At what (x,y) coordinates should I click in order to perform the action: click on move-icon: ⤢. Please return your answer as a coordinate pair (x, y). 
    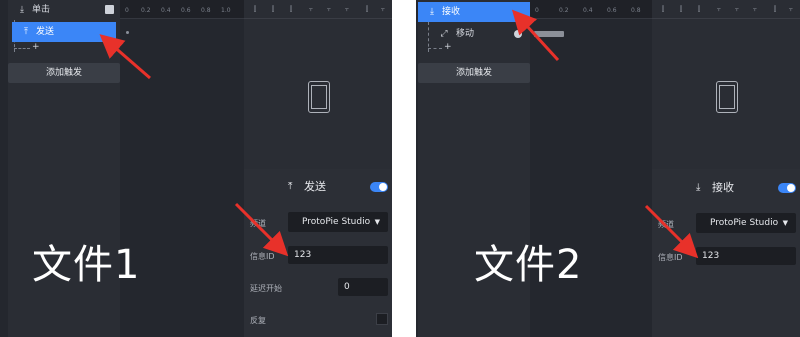
    Looking at the image, I should click on (444, 34).